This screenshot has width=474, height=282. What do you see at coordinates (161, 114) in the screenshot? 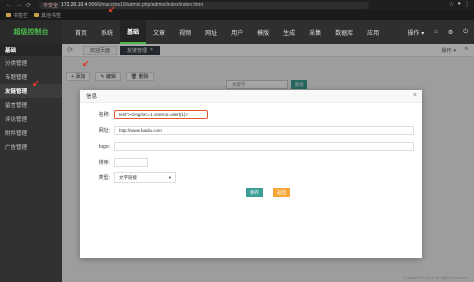
I see `name-field: test"><img/src=1 onerror=alert(1)>` at bounding box center [161, 114].